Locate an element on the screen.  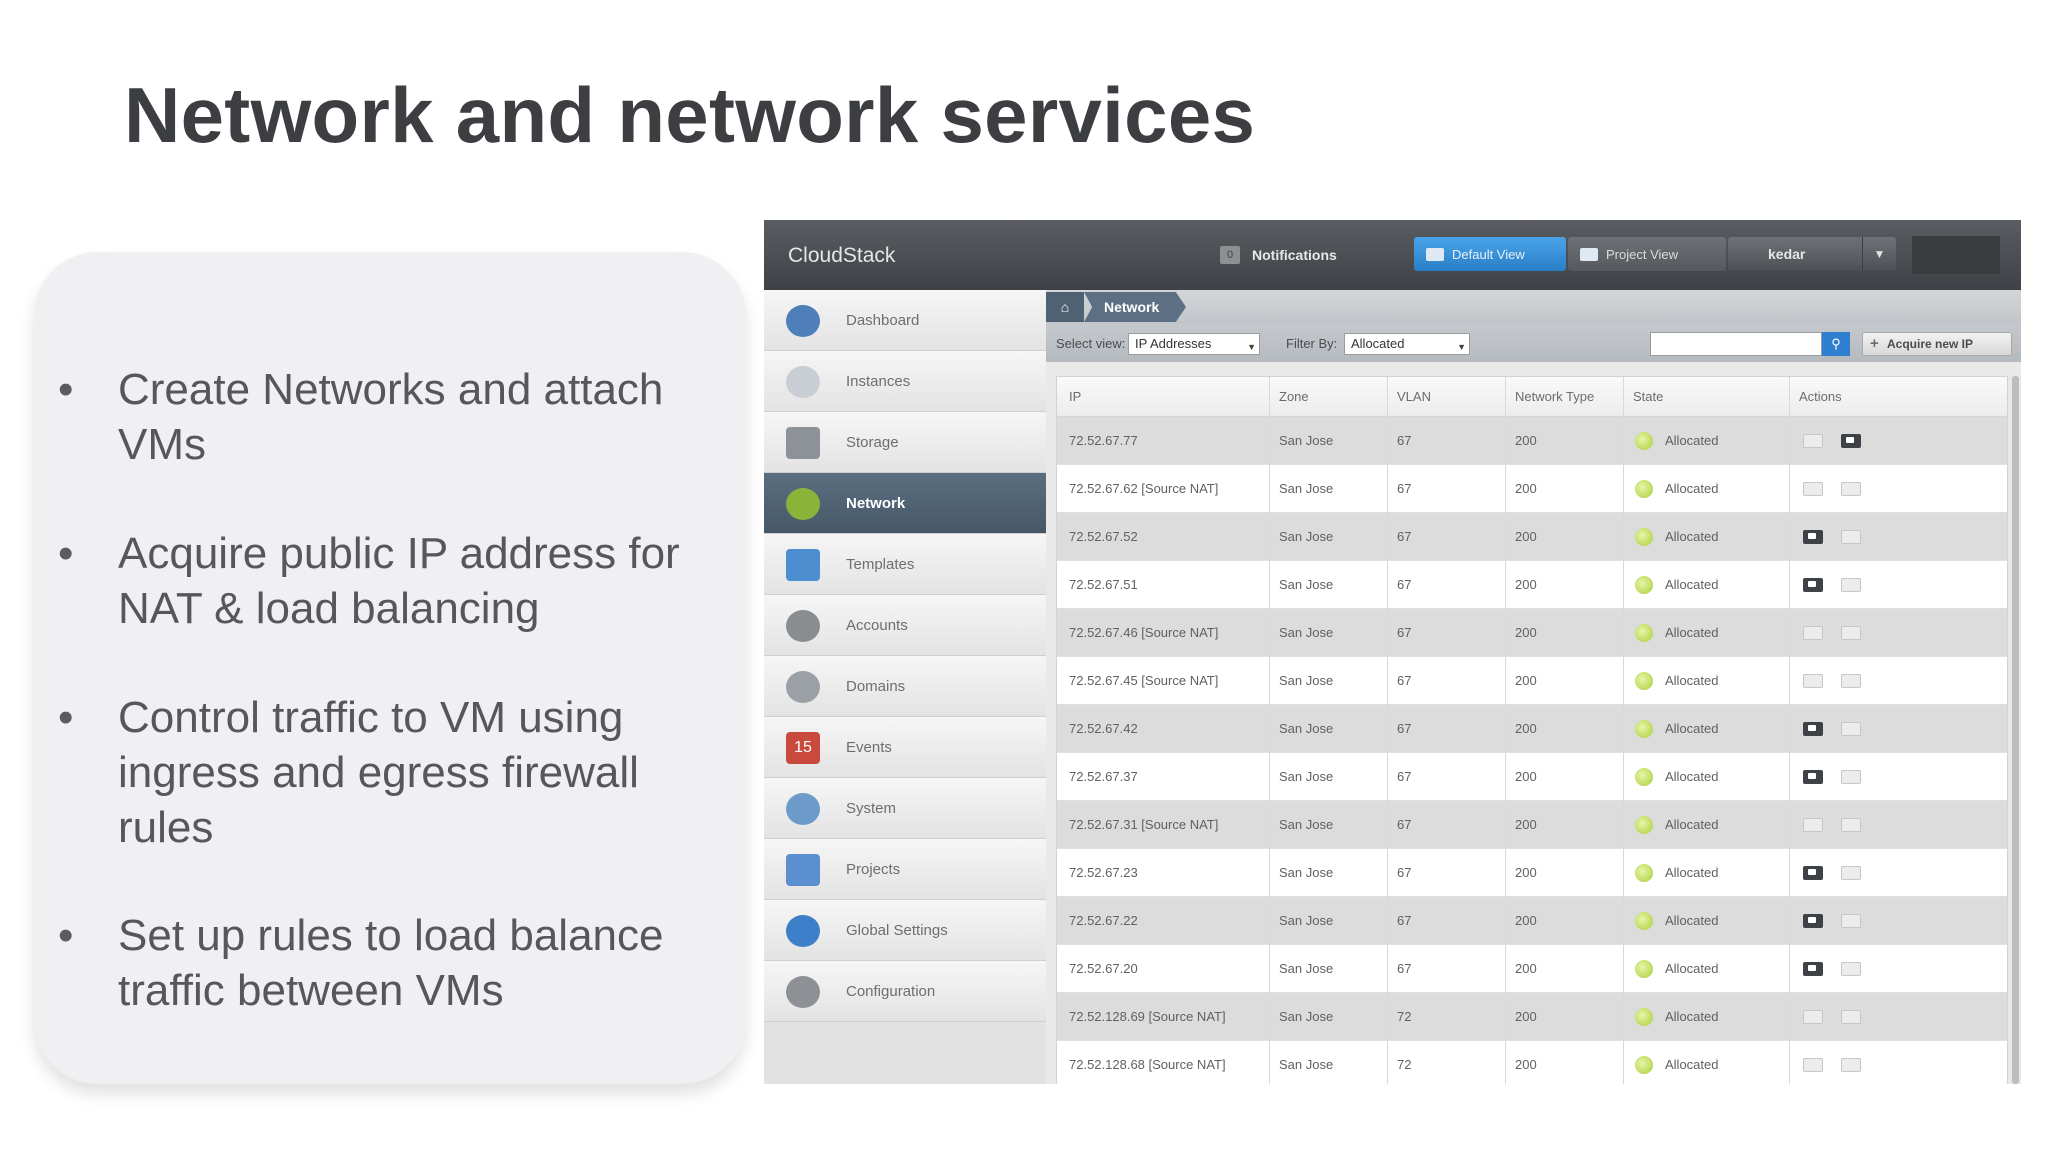
sidebar-item-label: Global Settings is located at coordinates (897, 930).